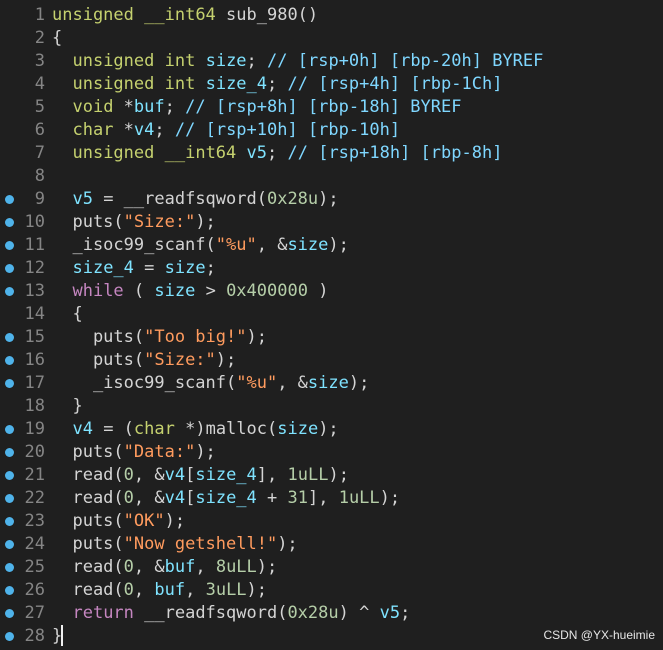 This screenshot has width=663, height=650. What do you see at coordinates (331, 38) in the screenshot?
I see `code-line: 2{` at bounding box center [331, 38].